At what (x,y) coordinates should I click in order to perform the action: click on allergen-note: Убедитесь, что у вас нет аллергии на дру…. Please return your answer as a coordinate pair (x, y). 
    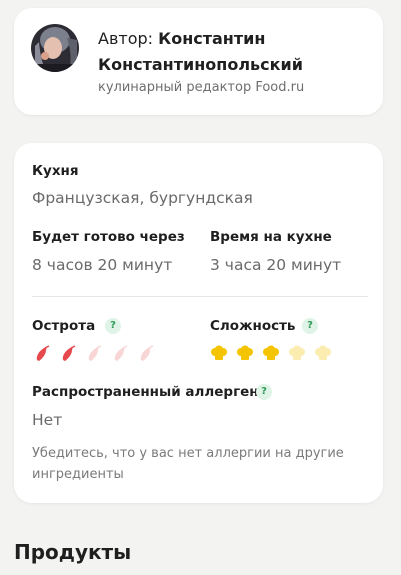
    Looking at the image, I should click on (188, 464).